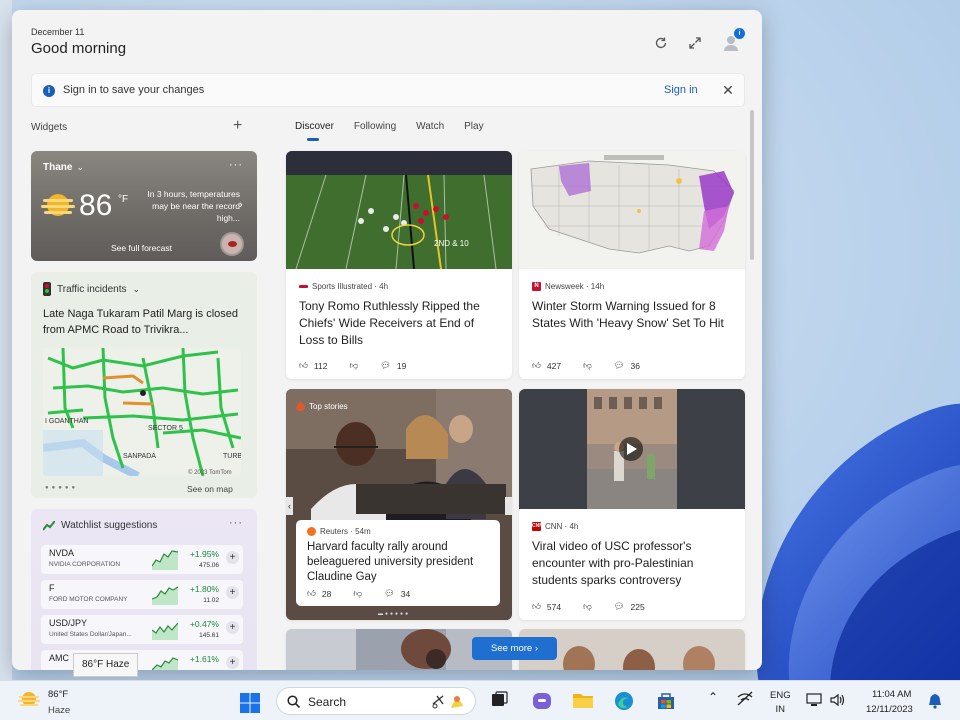  I want to click on taskbar-search-box: Search, so click(376, 701).